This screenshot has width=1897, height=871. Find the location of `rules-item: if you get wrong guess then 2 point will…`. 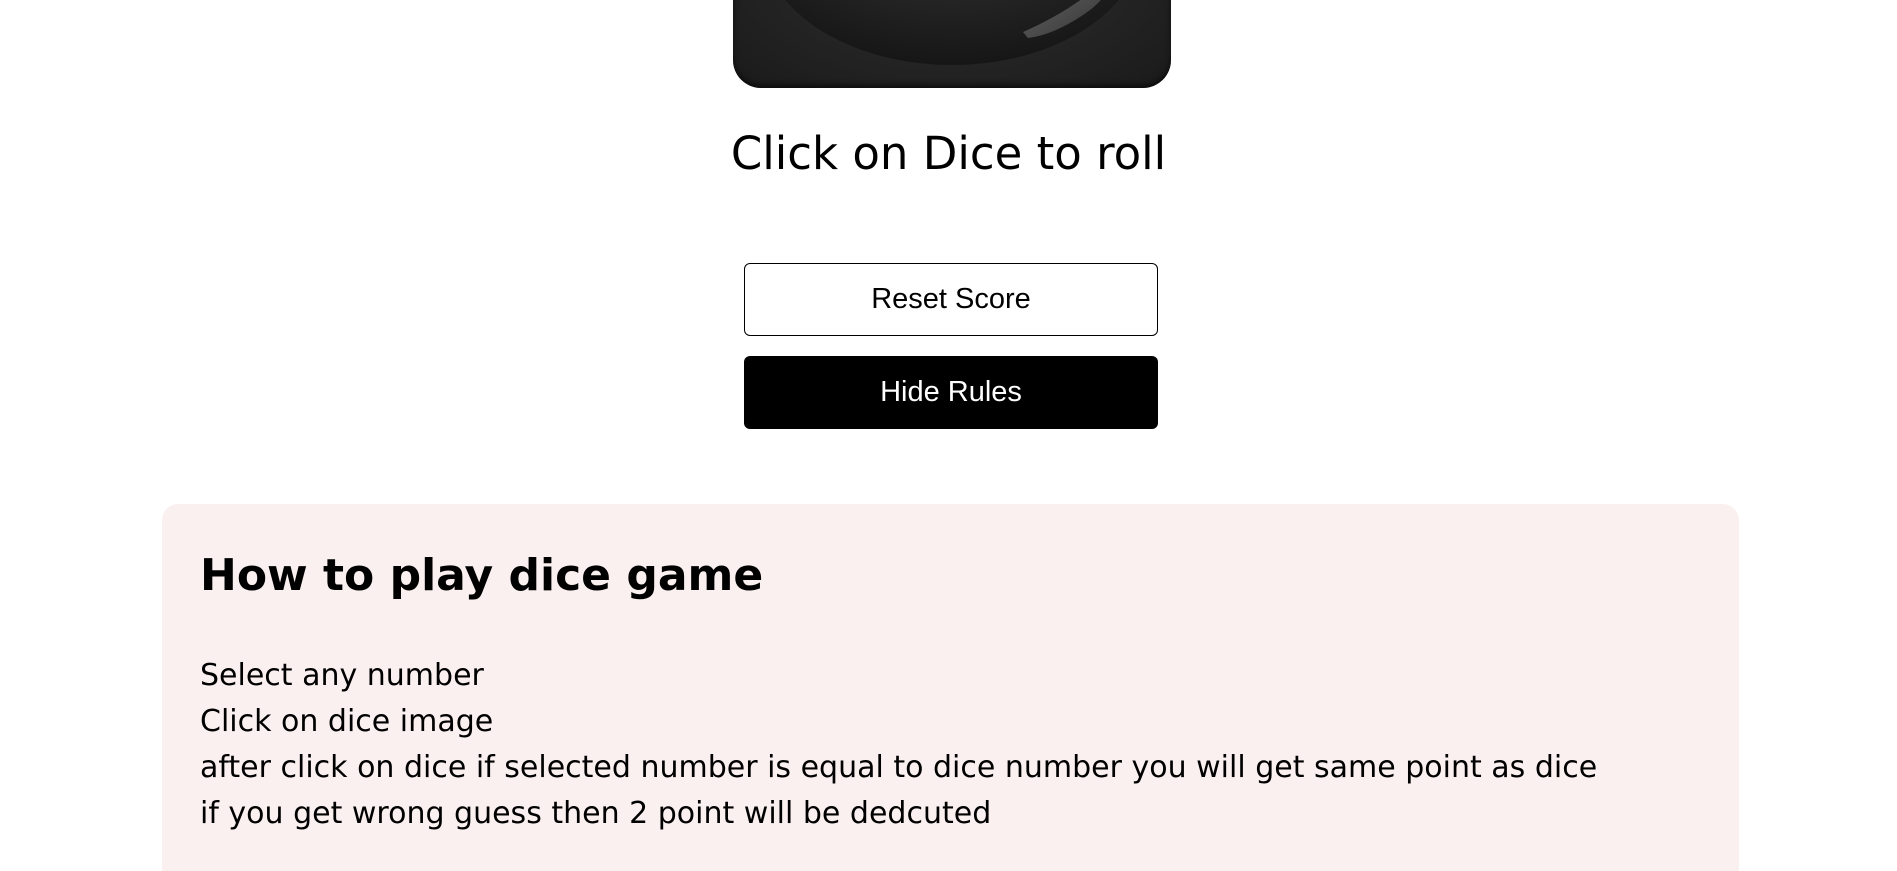

rules-item: if you get wrong guess then 2 point will… is located at coordinates (596, 813).